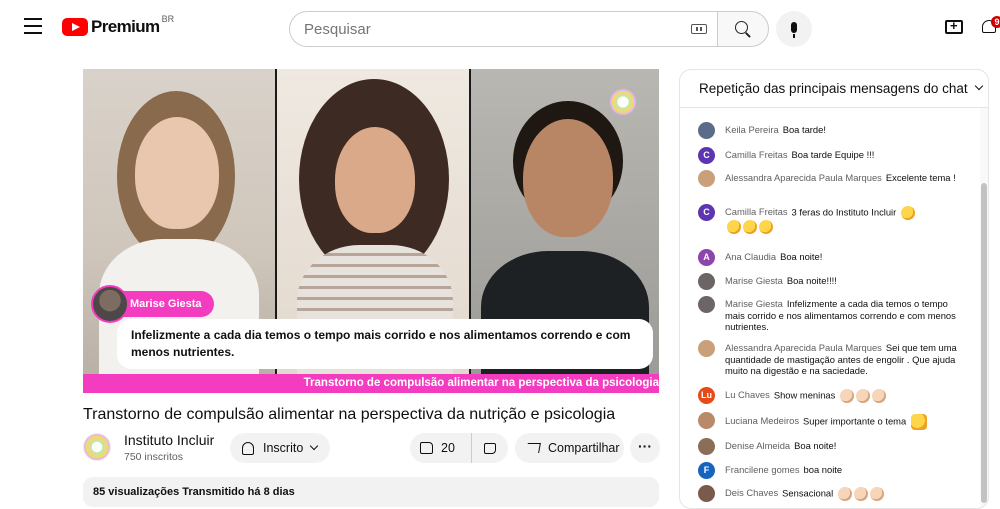 The height and width of the screenshot is (509, 1000). What do you see at coordinates (97, 447) in the screenshot?
I see `channel-avatar` at bounding box center [97, 447].